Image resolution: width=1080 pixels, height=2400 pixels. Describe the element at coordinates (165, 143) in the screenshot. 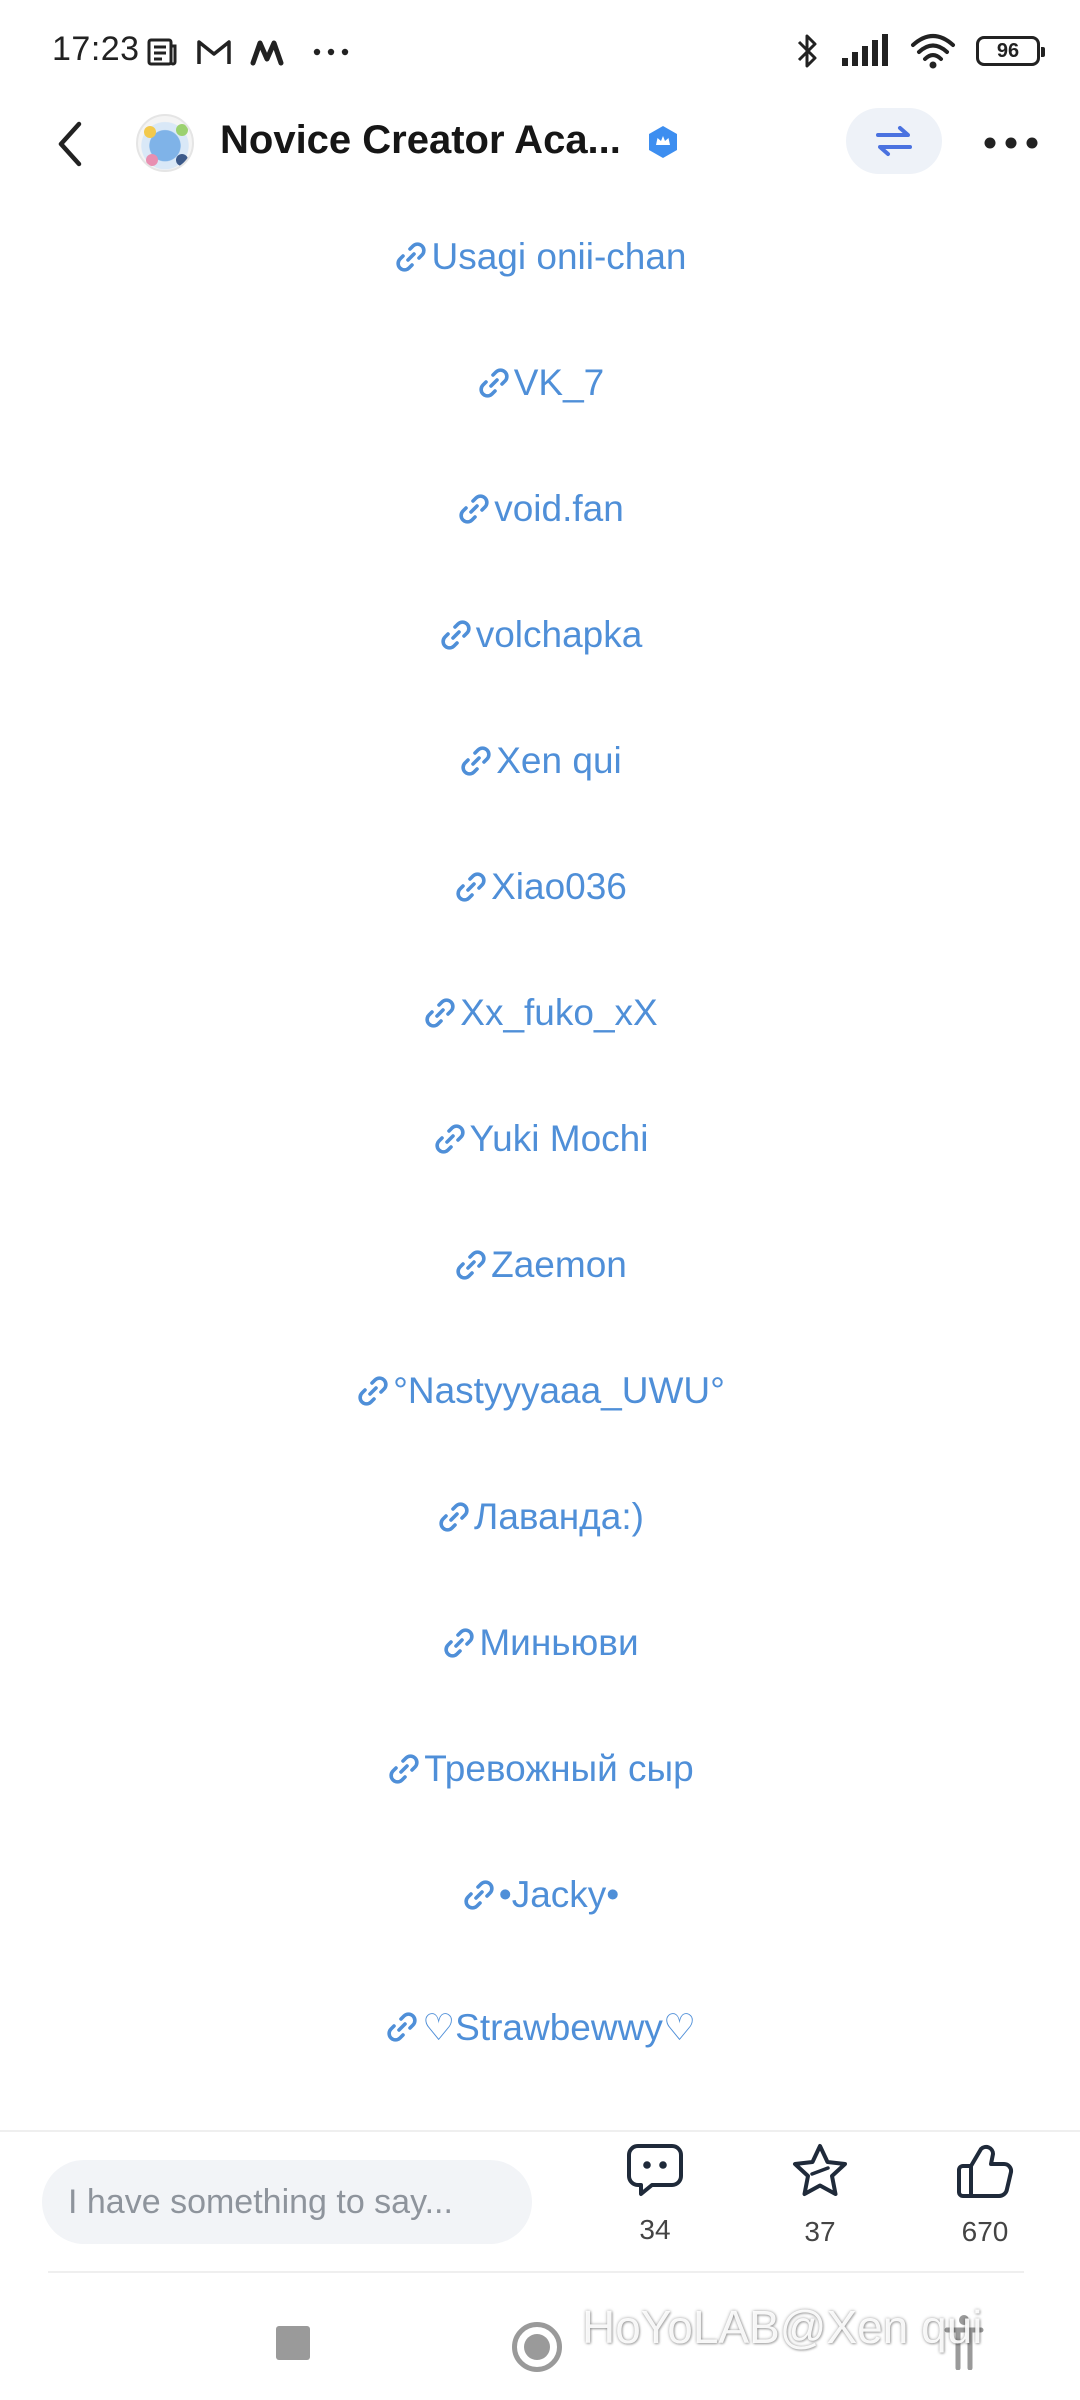

I see `group-avatar` at that location.